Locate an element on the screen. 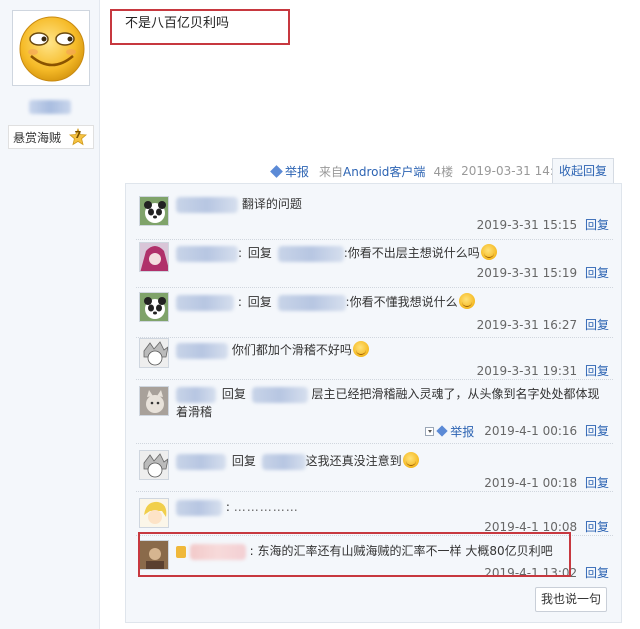 The width and height of the screenshot is (640, 629). reply-time: 2019-3-31 15:19 is located at coordinates (527, 273).